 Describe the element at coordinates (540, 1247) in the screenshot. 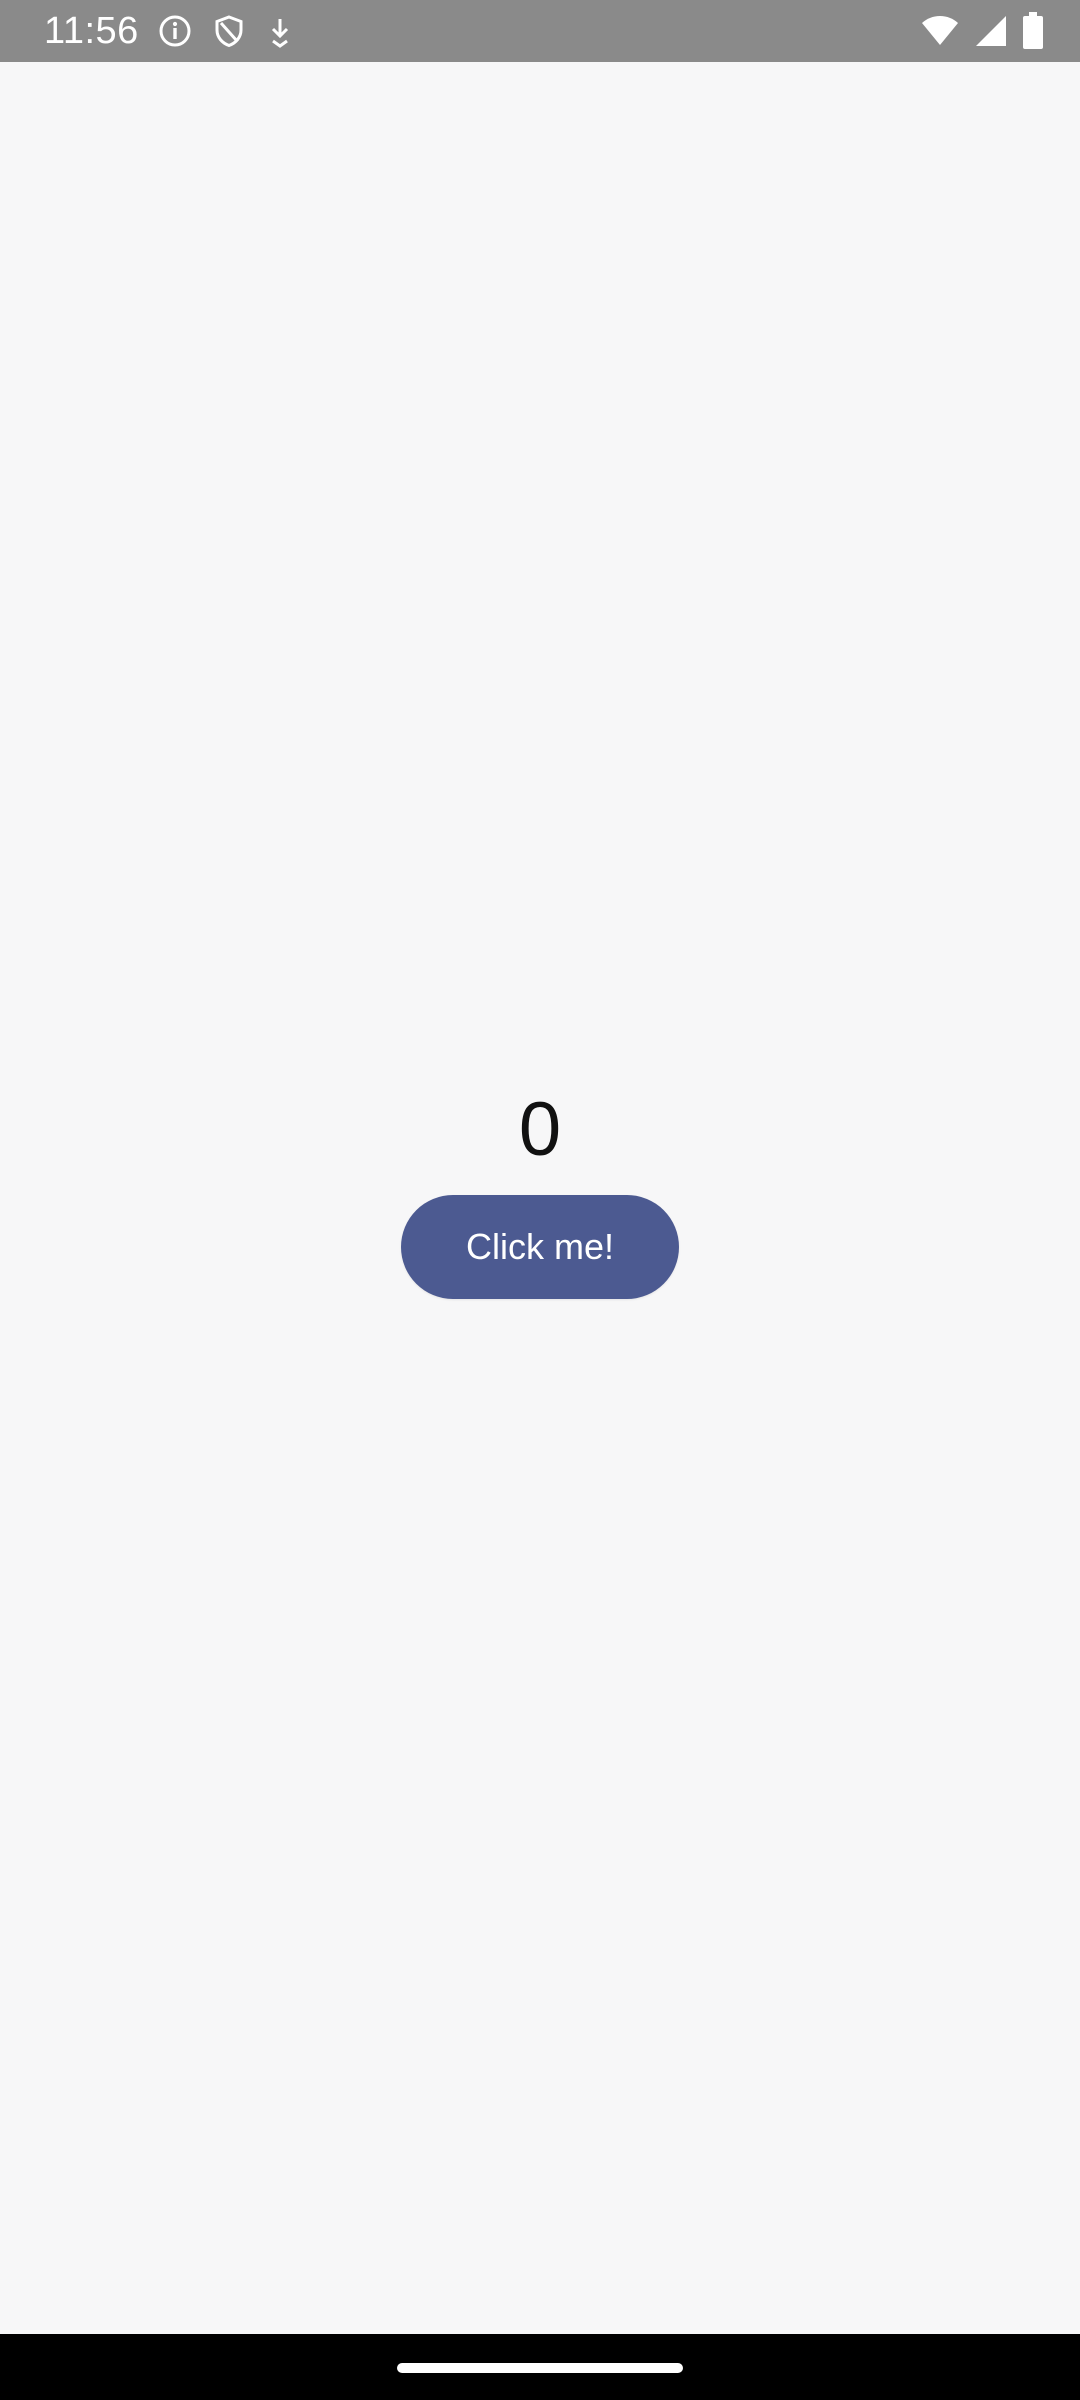

I see `click-me-button: Click me!` at that location.